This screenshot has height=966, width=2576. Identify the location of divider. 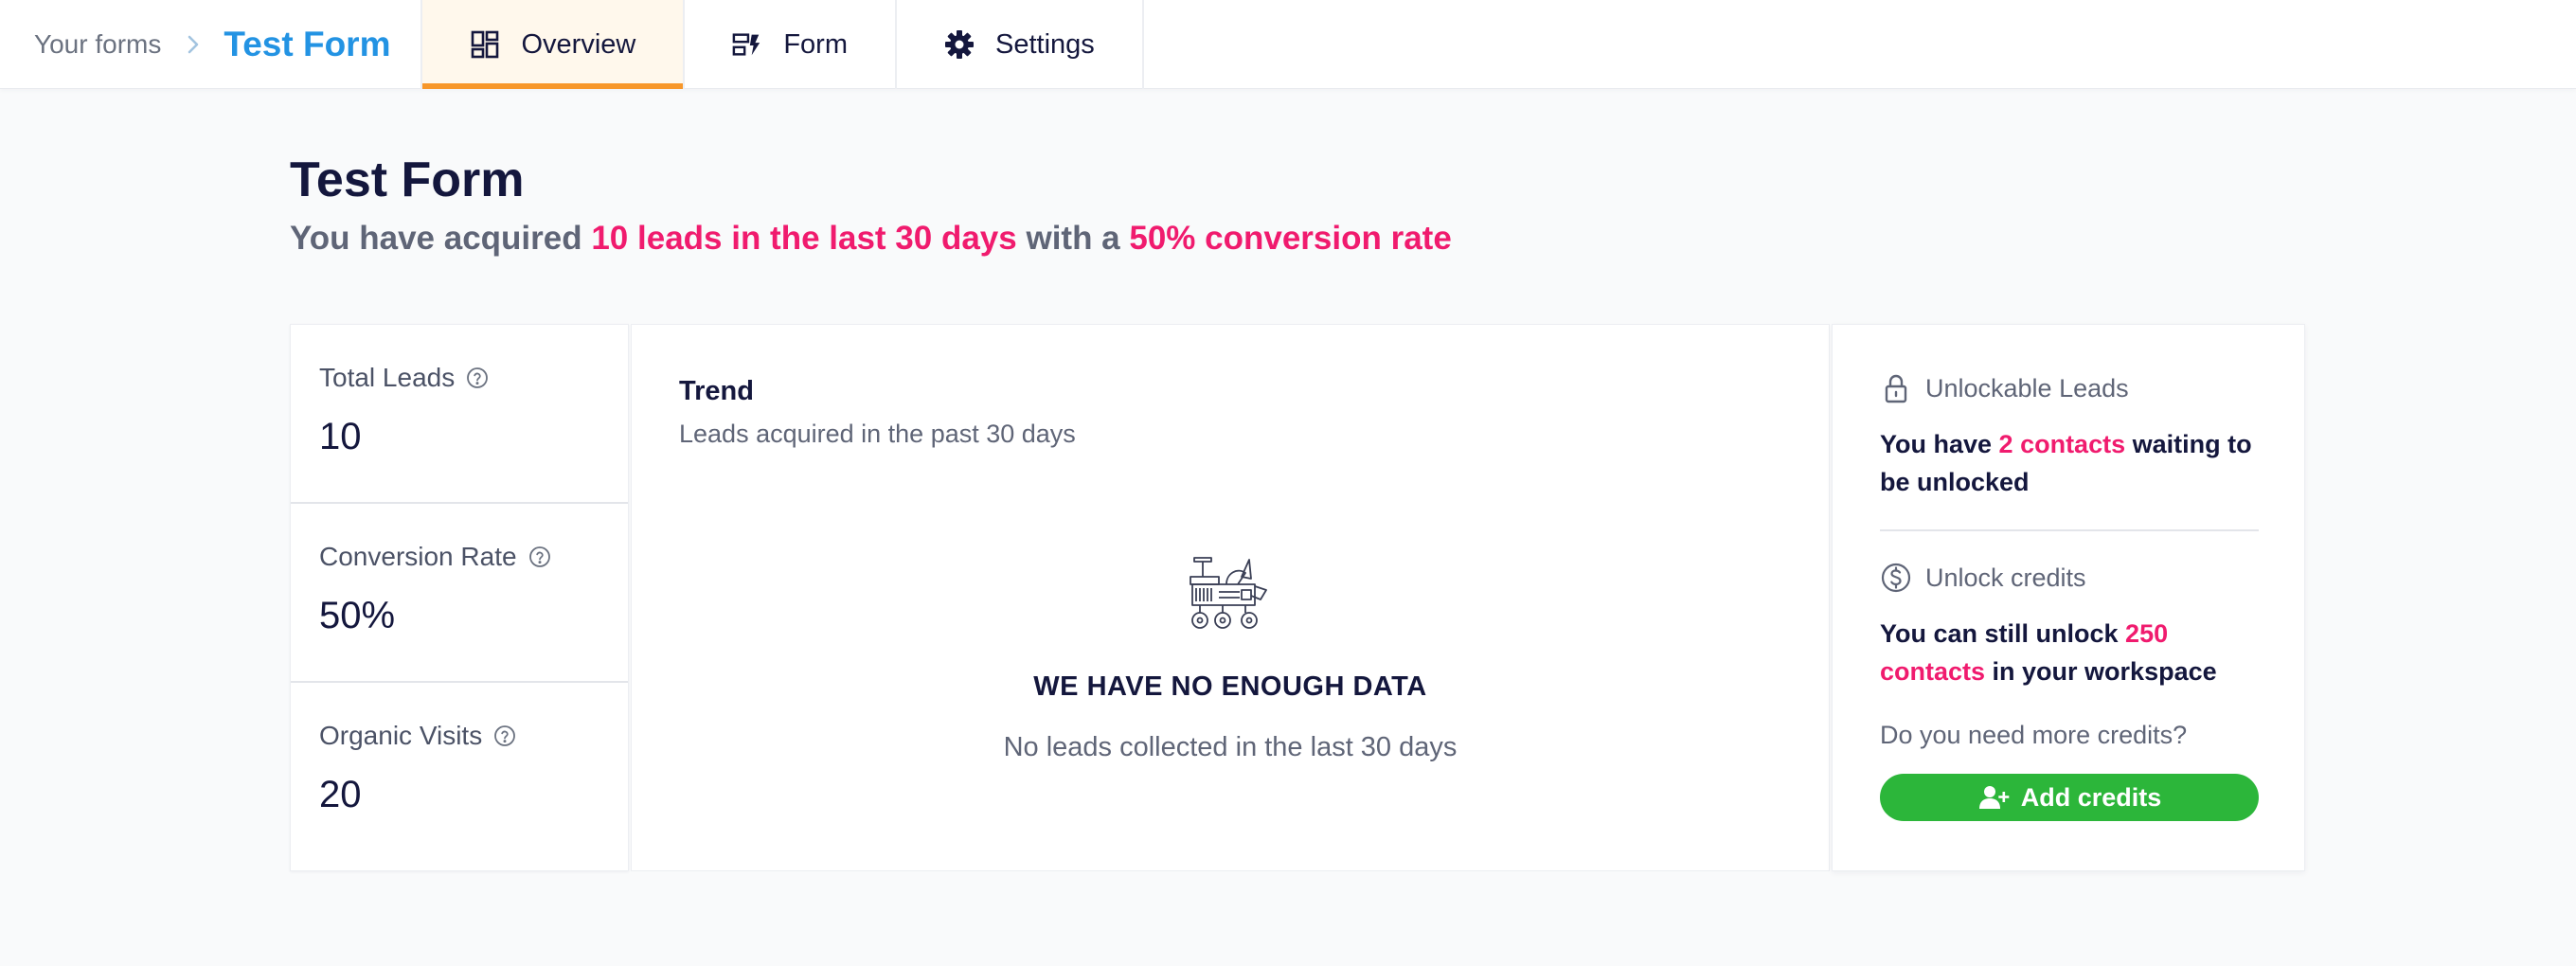
(2069, 530).